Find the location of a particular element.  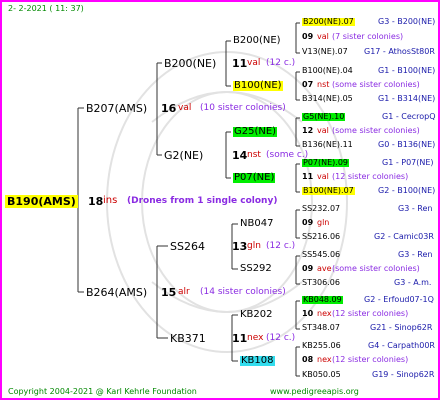

print-date: 2- 2-2021 ( 11: 37) is located at coordinates (46, 8).